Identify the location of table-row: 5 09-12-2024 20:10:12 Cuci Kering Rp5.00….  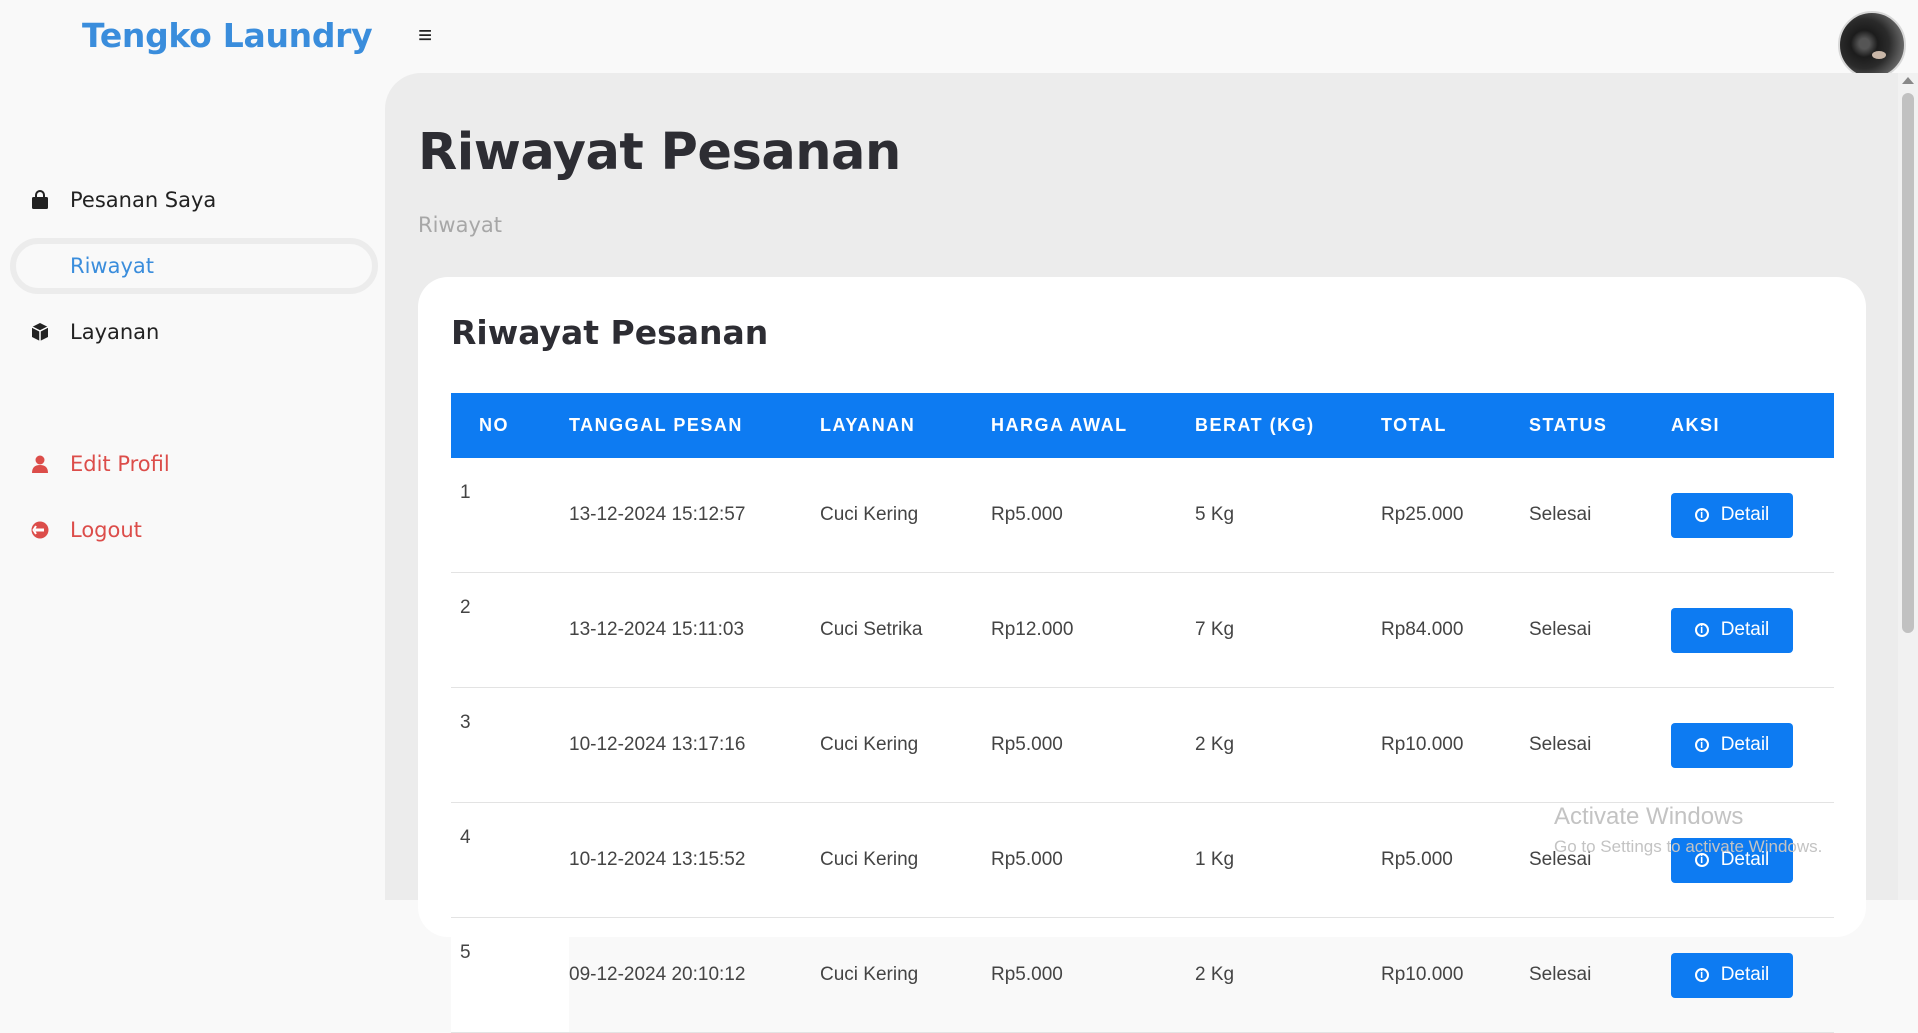
(1142, 975).